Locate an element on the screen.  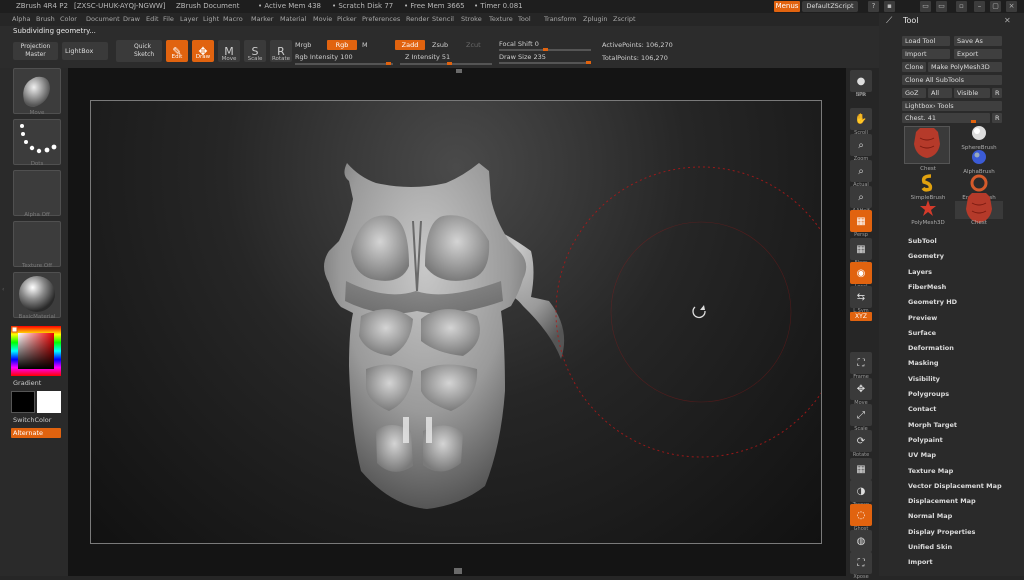
submenu-layers: Layers is located at coordinates (920, 272).